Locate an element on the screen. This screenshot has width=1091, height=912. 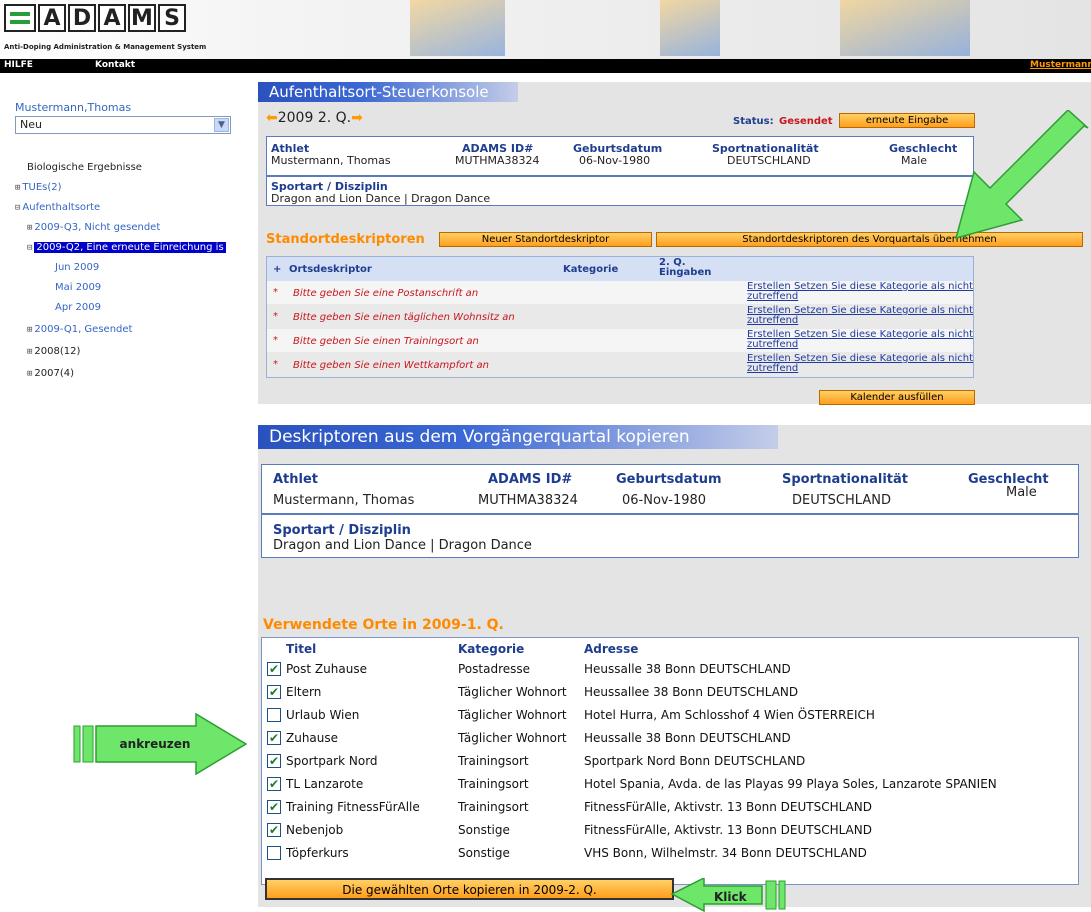
nationality-label: Sportnationalität is located at coordinates (845, 479).